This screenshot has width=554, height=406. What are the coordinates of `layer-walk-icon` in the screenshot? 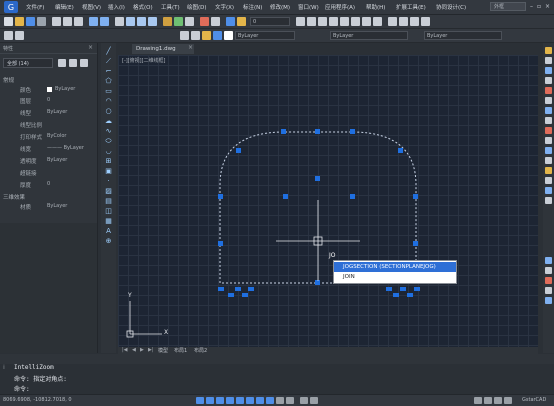 It's located at (366, 21).